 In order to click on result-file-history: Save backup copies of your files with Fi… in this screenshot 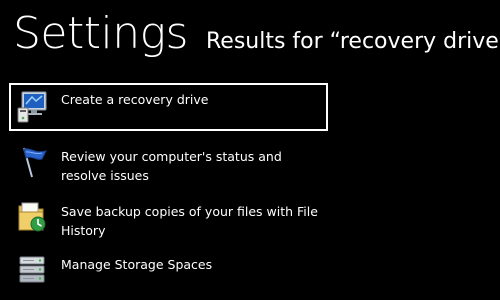, I will do `click(168, 221)`.